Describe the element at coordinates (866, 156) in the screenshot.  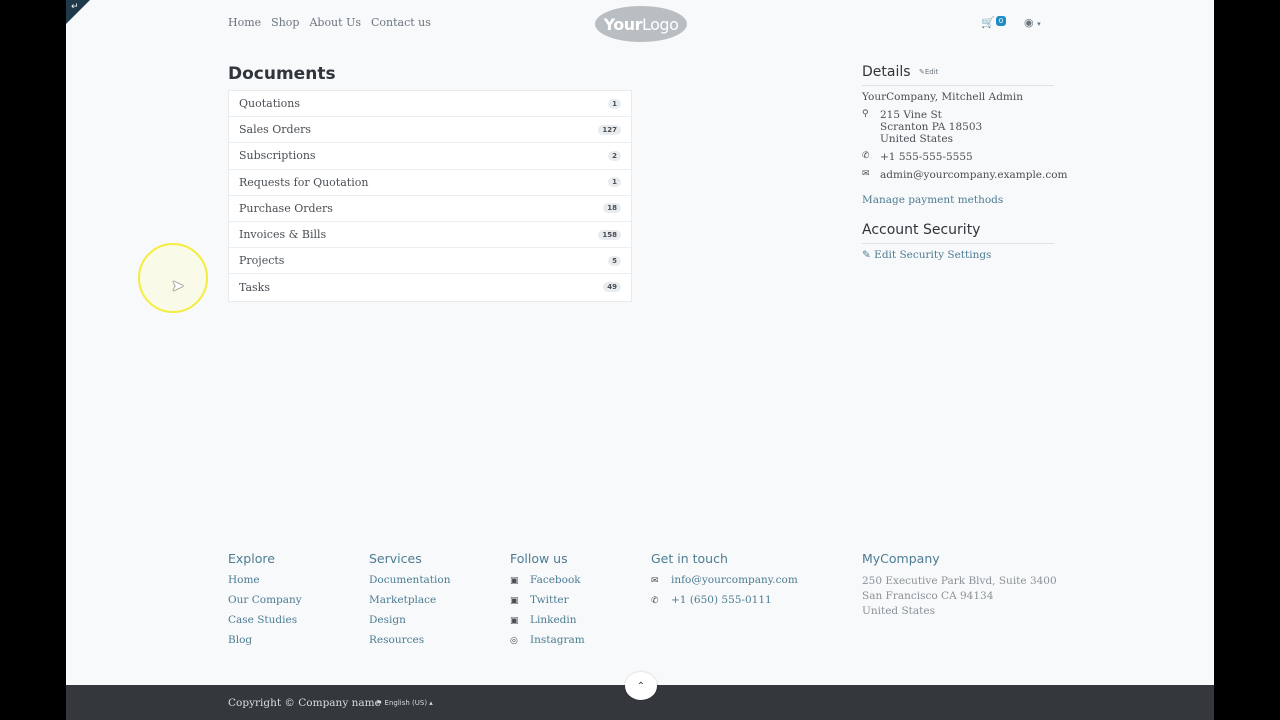
I see `phone-icon: ✆` at that location.